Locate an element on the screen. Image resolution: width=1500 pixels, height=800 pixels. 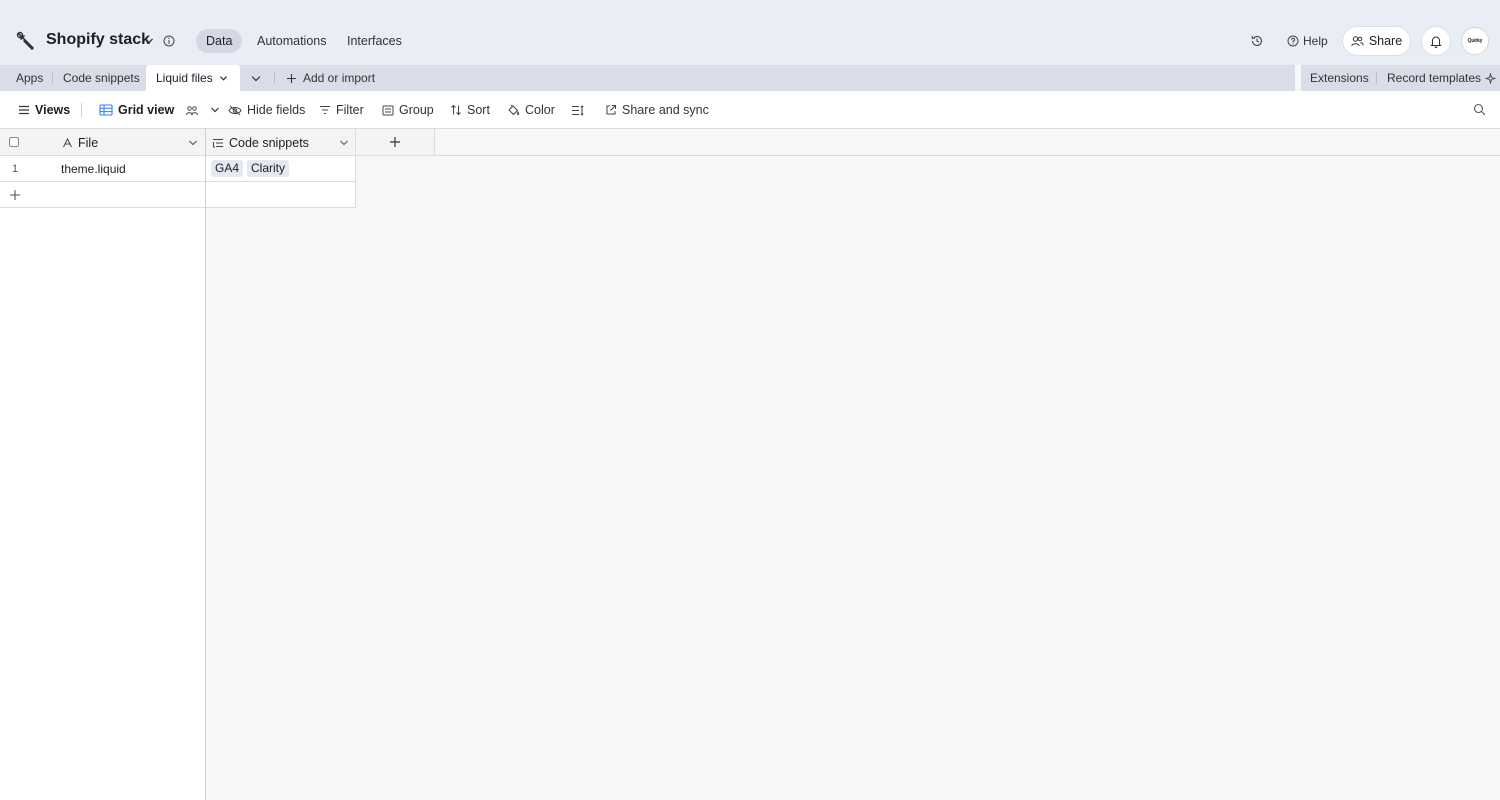
all-tables-chevron-icon is located at coordinates (256, 78).